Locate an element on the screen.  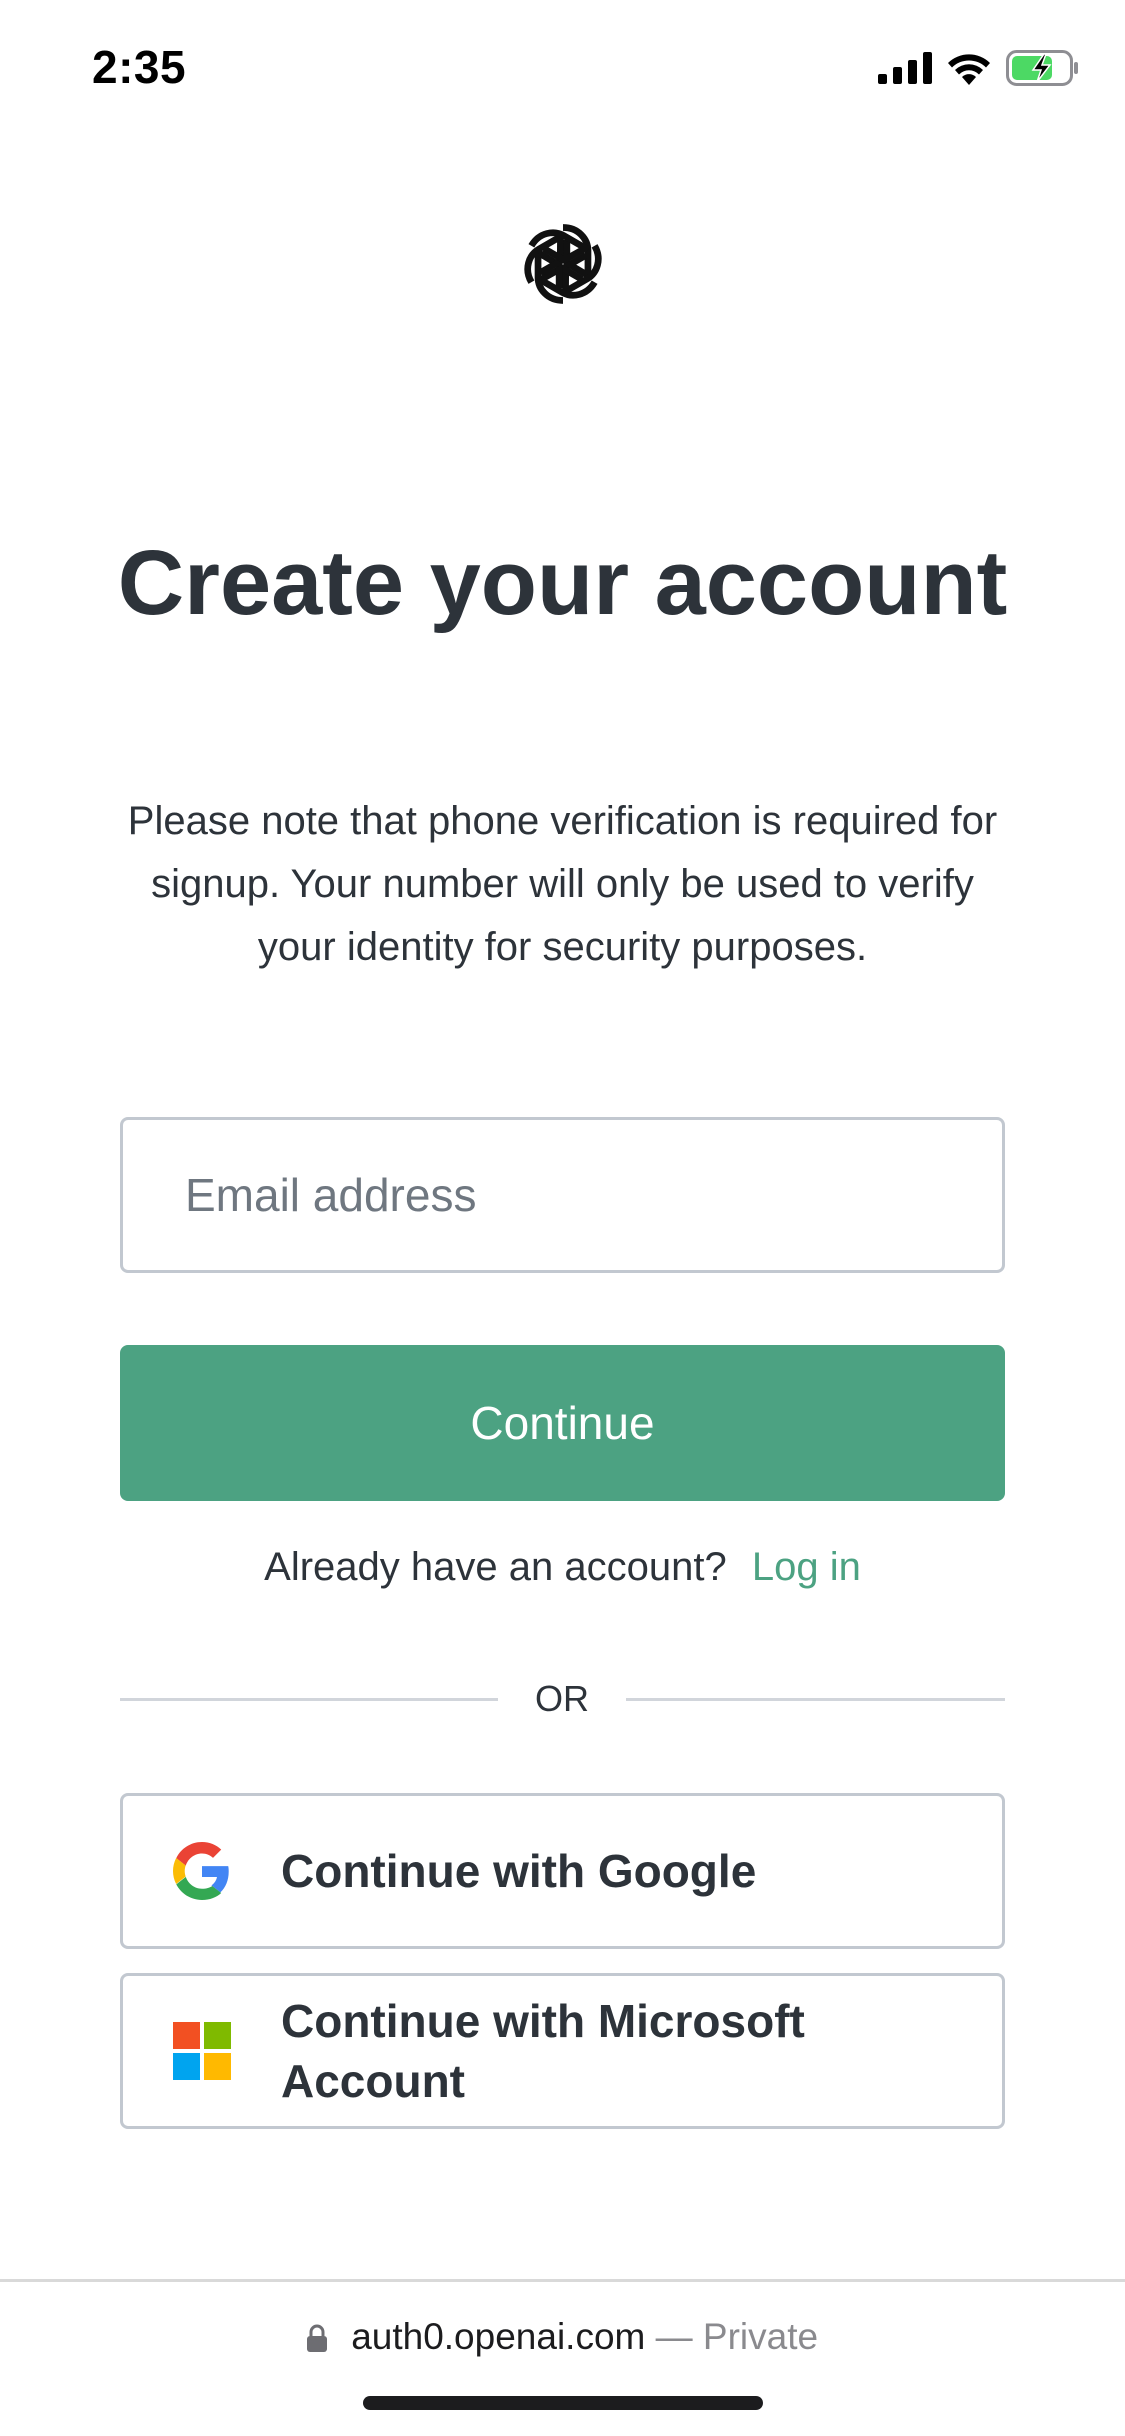
login-prompt: Already have an account? Log in is located at coordinates (562, 1567).